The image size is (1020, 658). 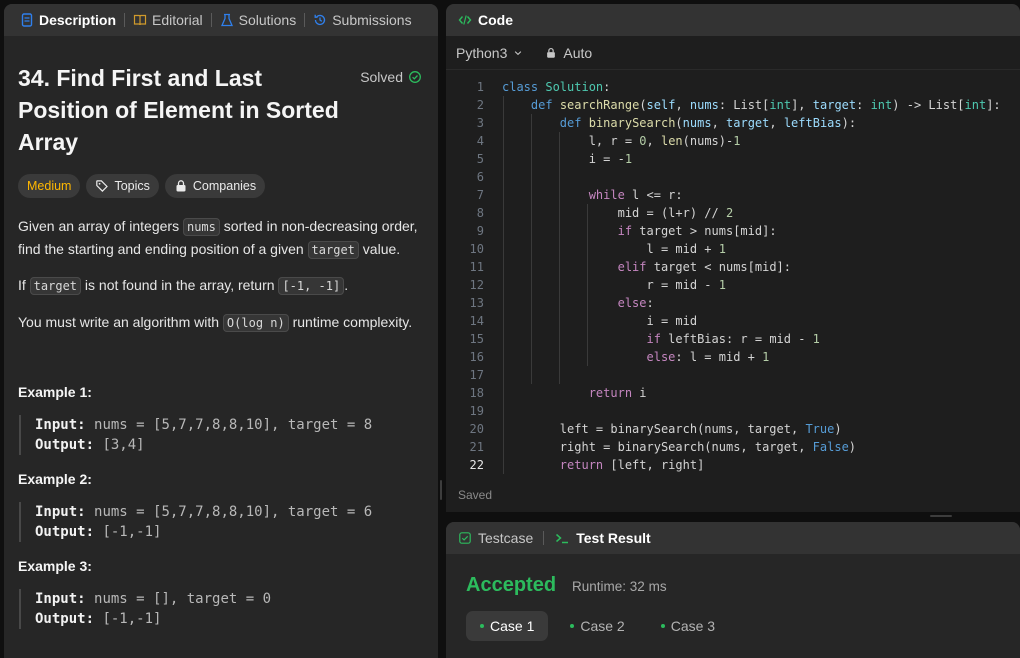 I want to click on tab-test-result-label: Test Result, so click(x=613, y=538).